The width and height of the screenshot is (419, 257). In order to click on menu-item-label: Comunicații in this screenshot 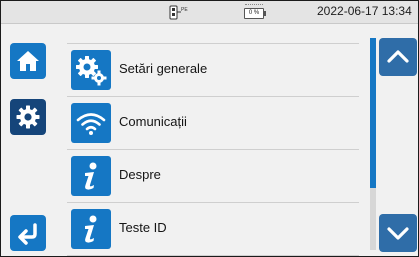, I will do `click(153, 121)`.